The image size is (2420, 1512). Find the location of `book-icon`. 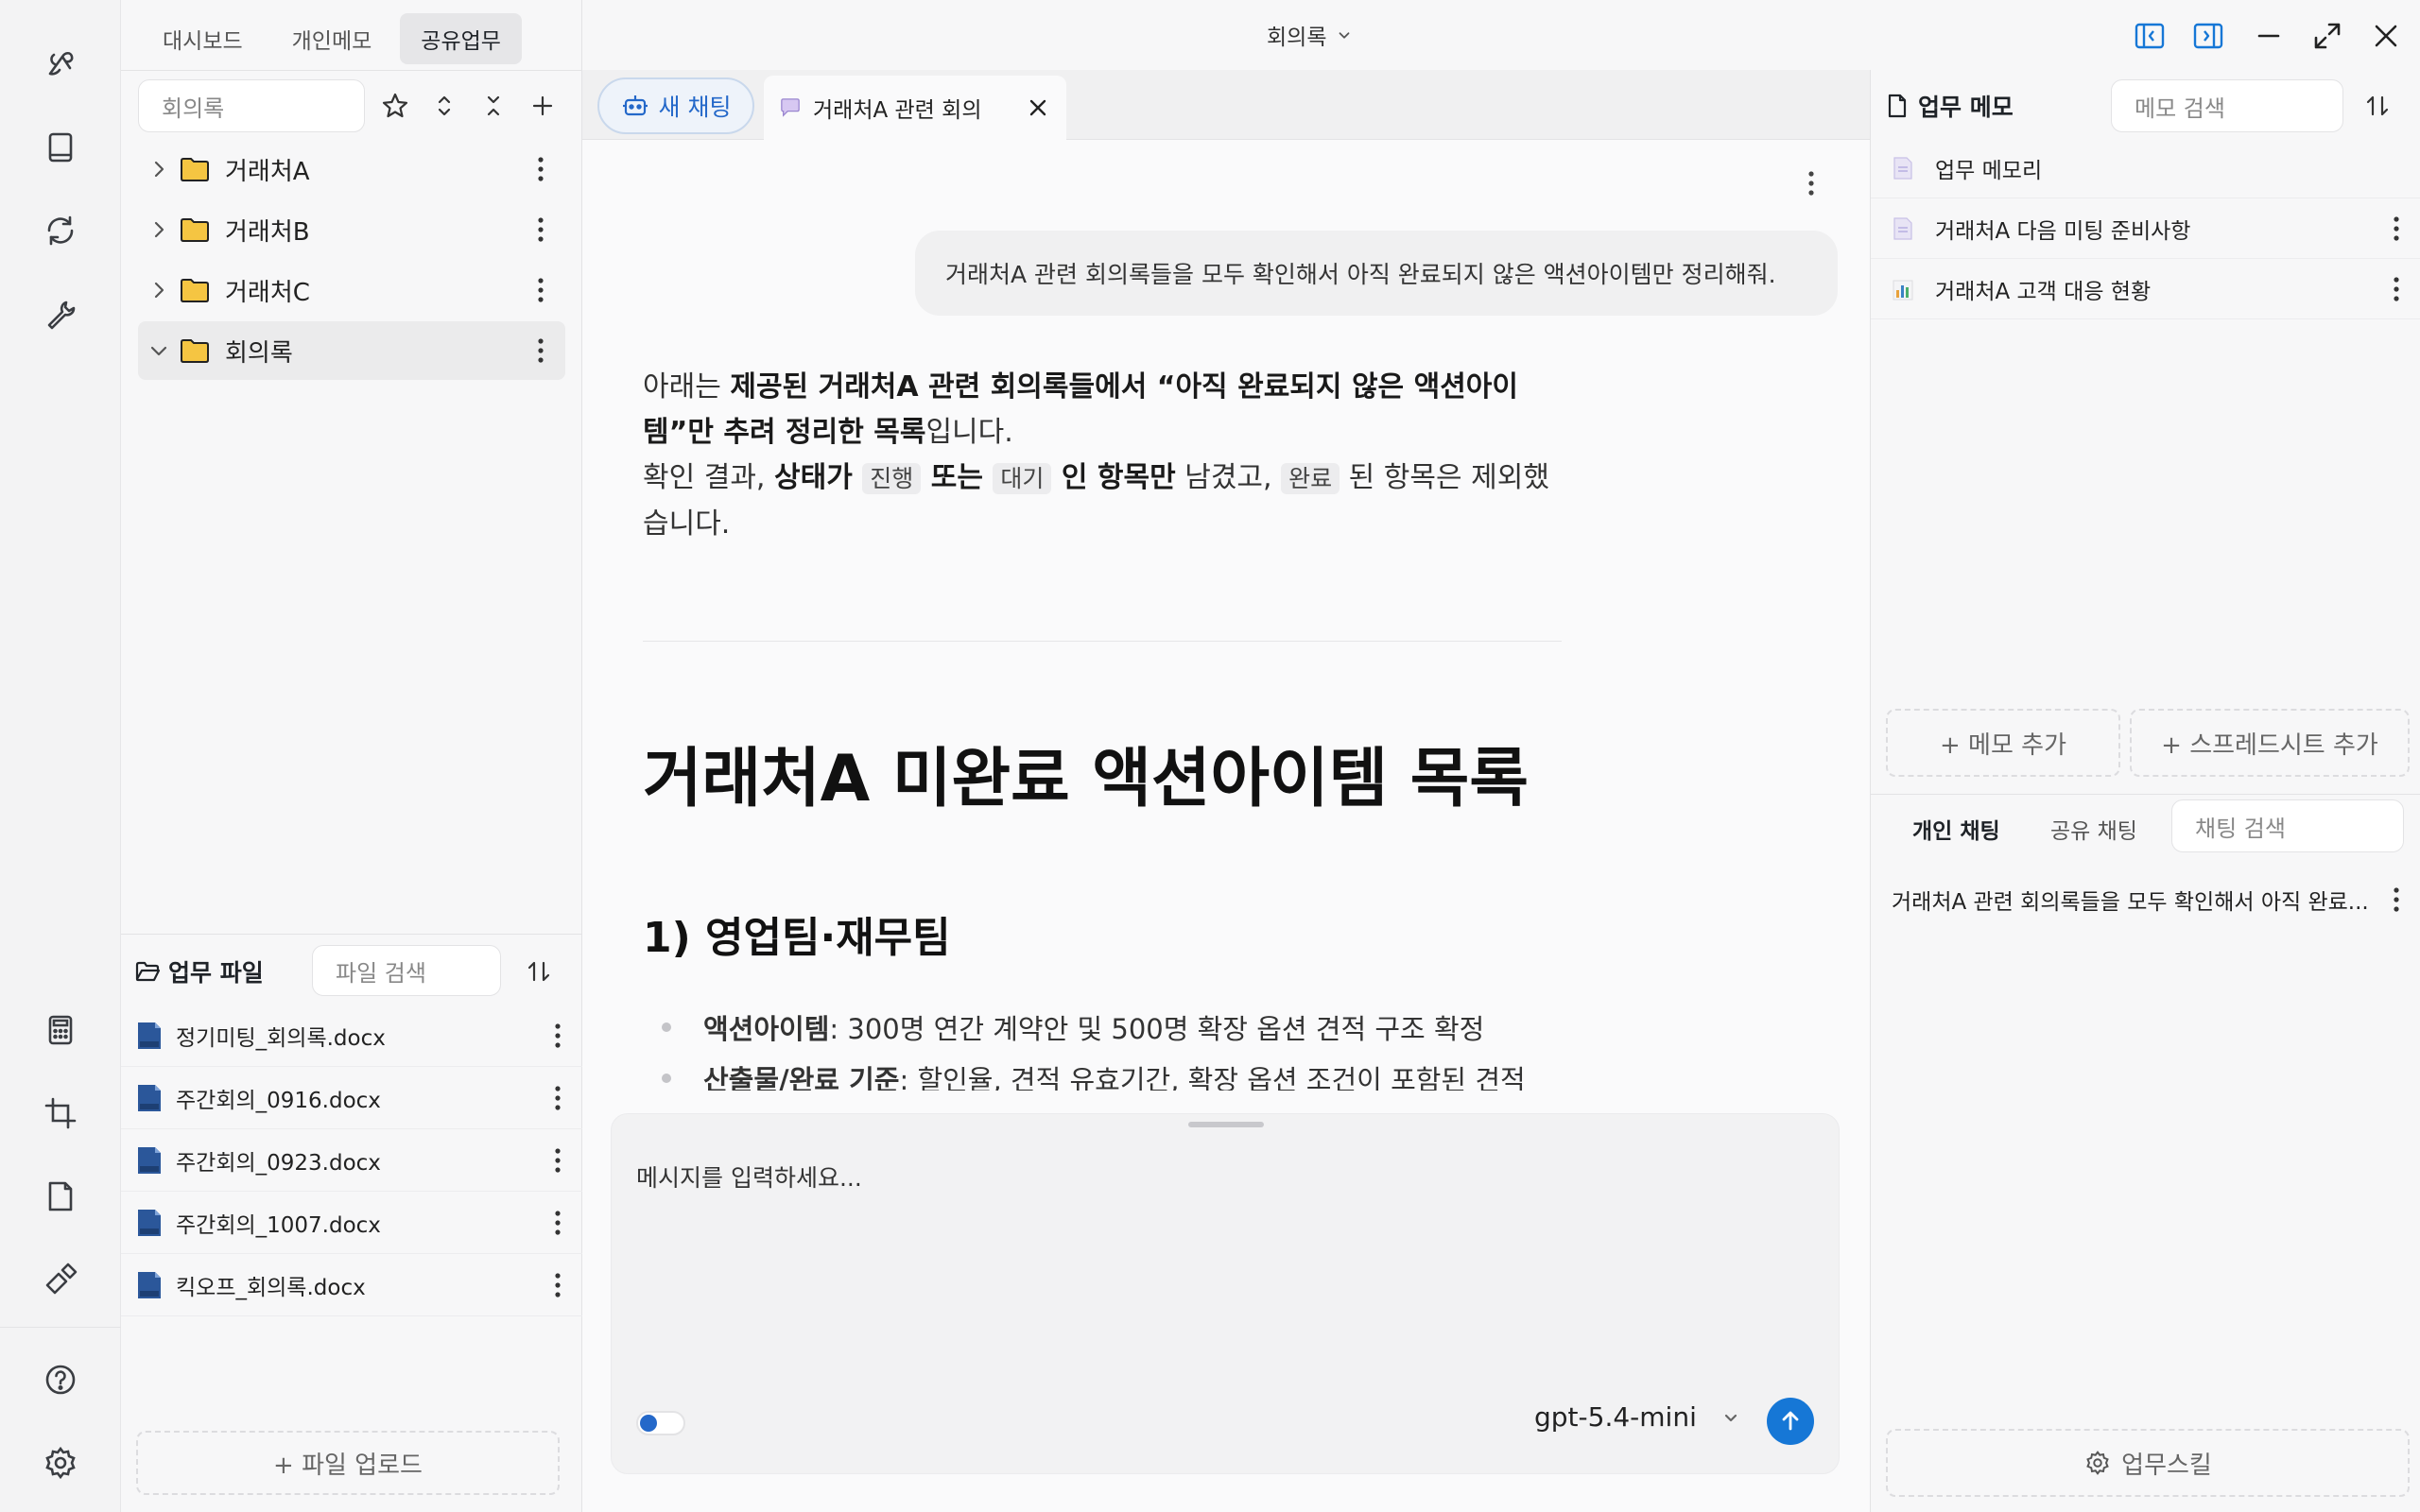

book-icon is located at coordinates (60, 147).